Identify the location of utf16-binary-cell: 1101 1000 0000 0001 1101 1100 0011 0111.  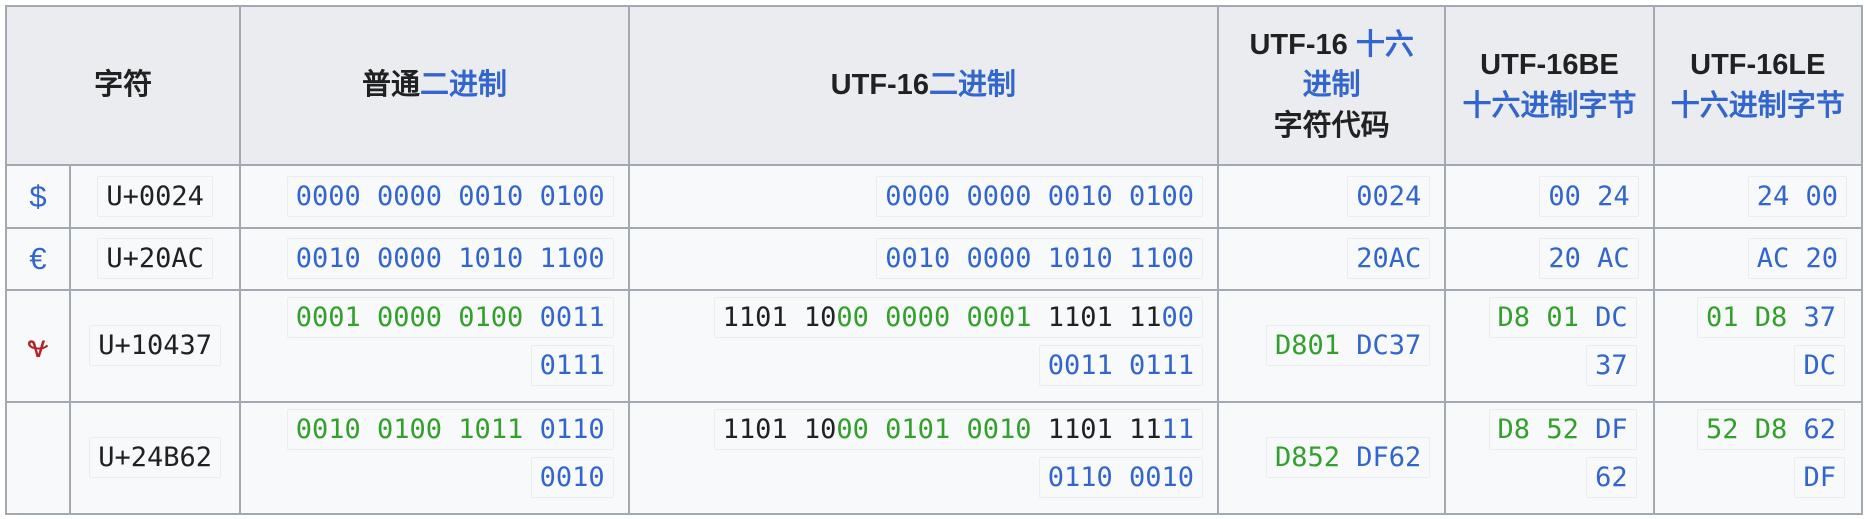
(923, 346).